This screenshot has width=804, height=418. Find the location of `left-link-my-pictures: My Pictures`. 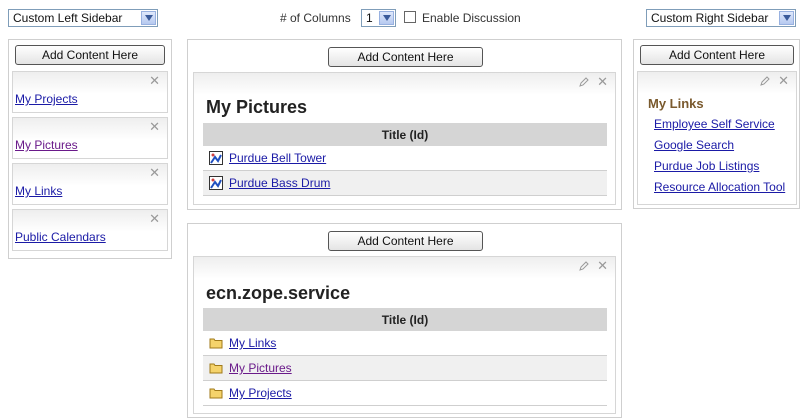

left-link-my-pictures: My Pictures is located at coordinates (46, 145).